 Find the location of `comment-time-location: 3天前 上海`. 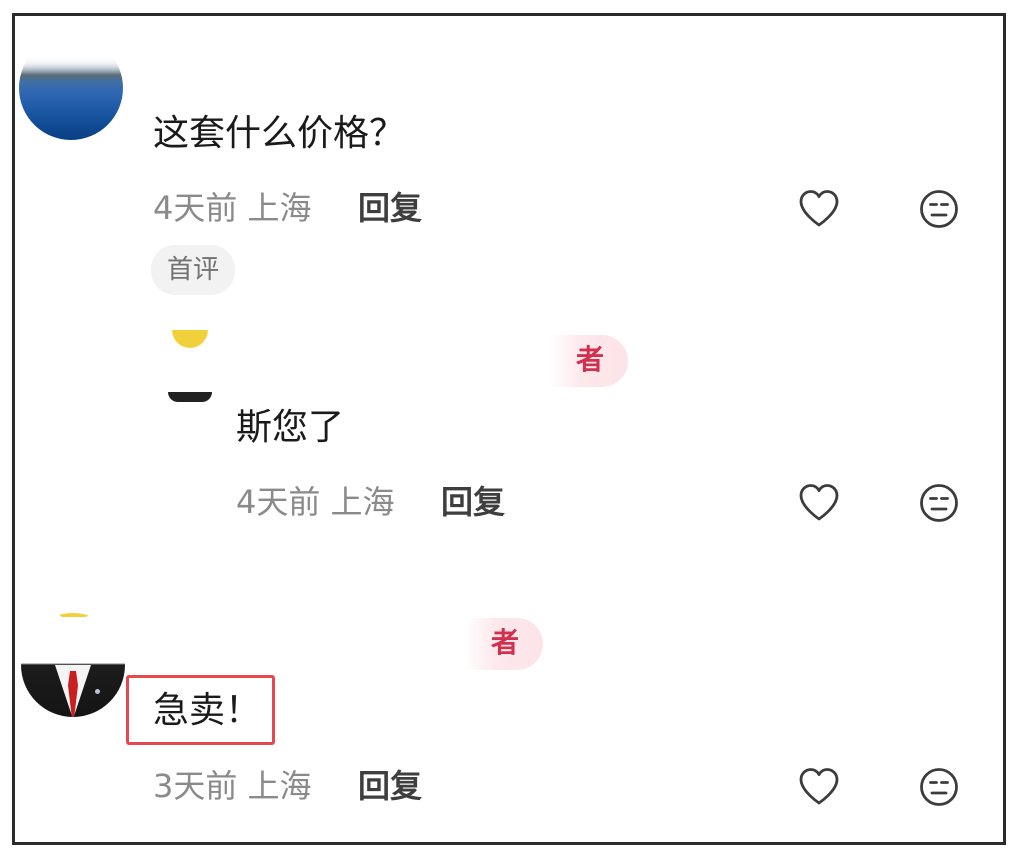

comment-time-location: 3天前 上海 is located at coordinates (232, 786).